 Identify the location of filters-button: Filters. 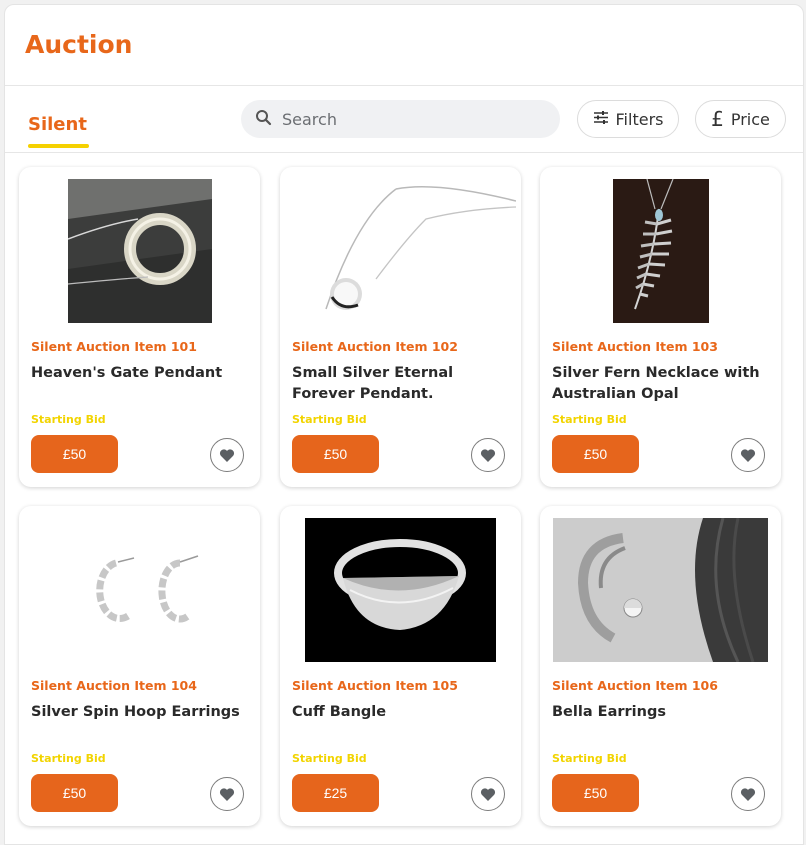
(628, 119).